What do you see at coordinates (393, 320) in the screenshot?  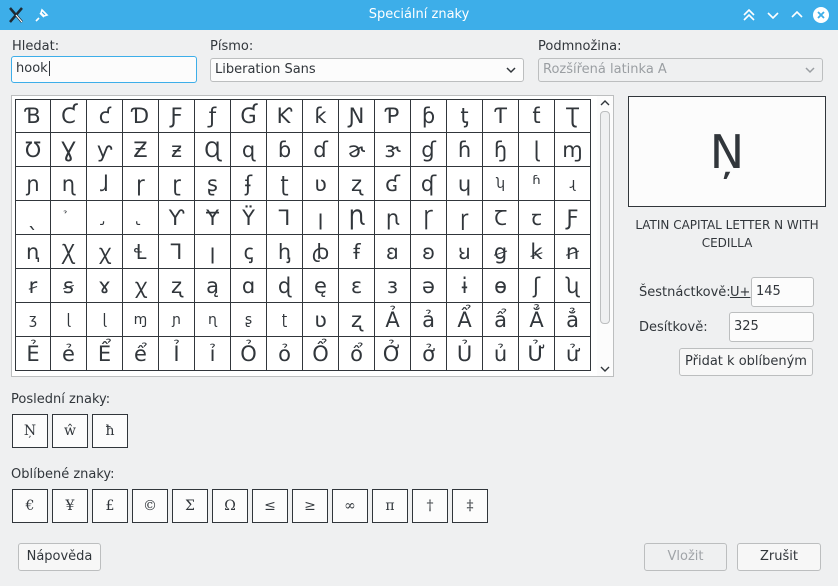 I see `char-cell: Ả` at bounding box center [393, 320].